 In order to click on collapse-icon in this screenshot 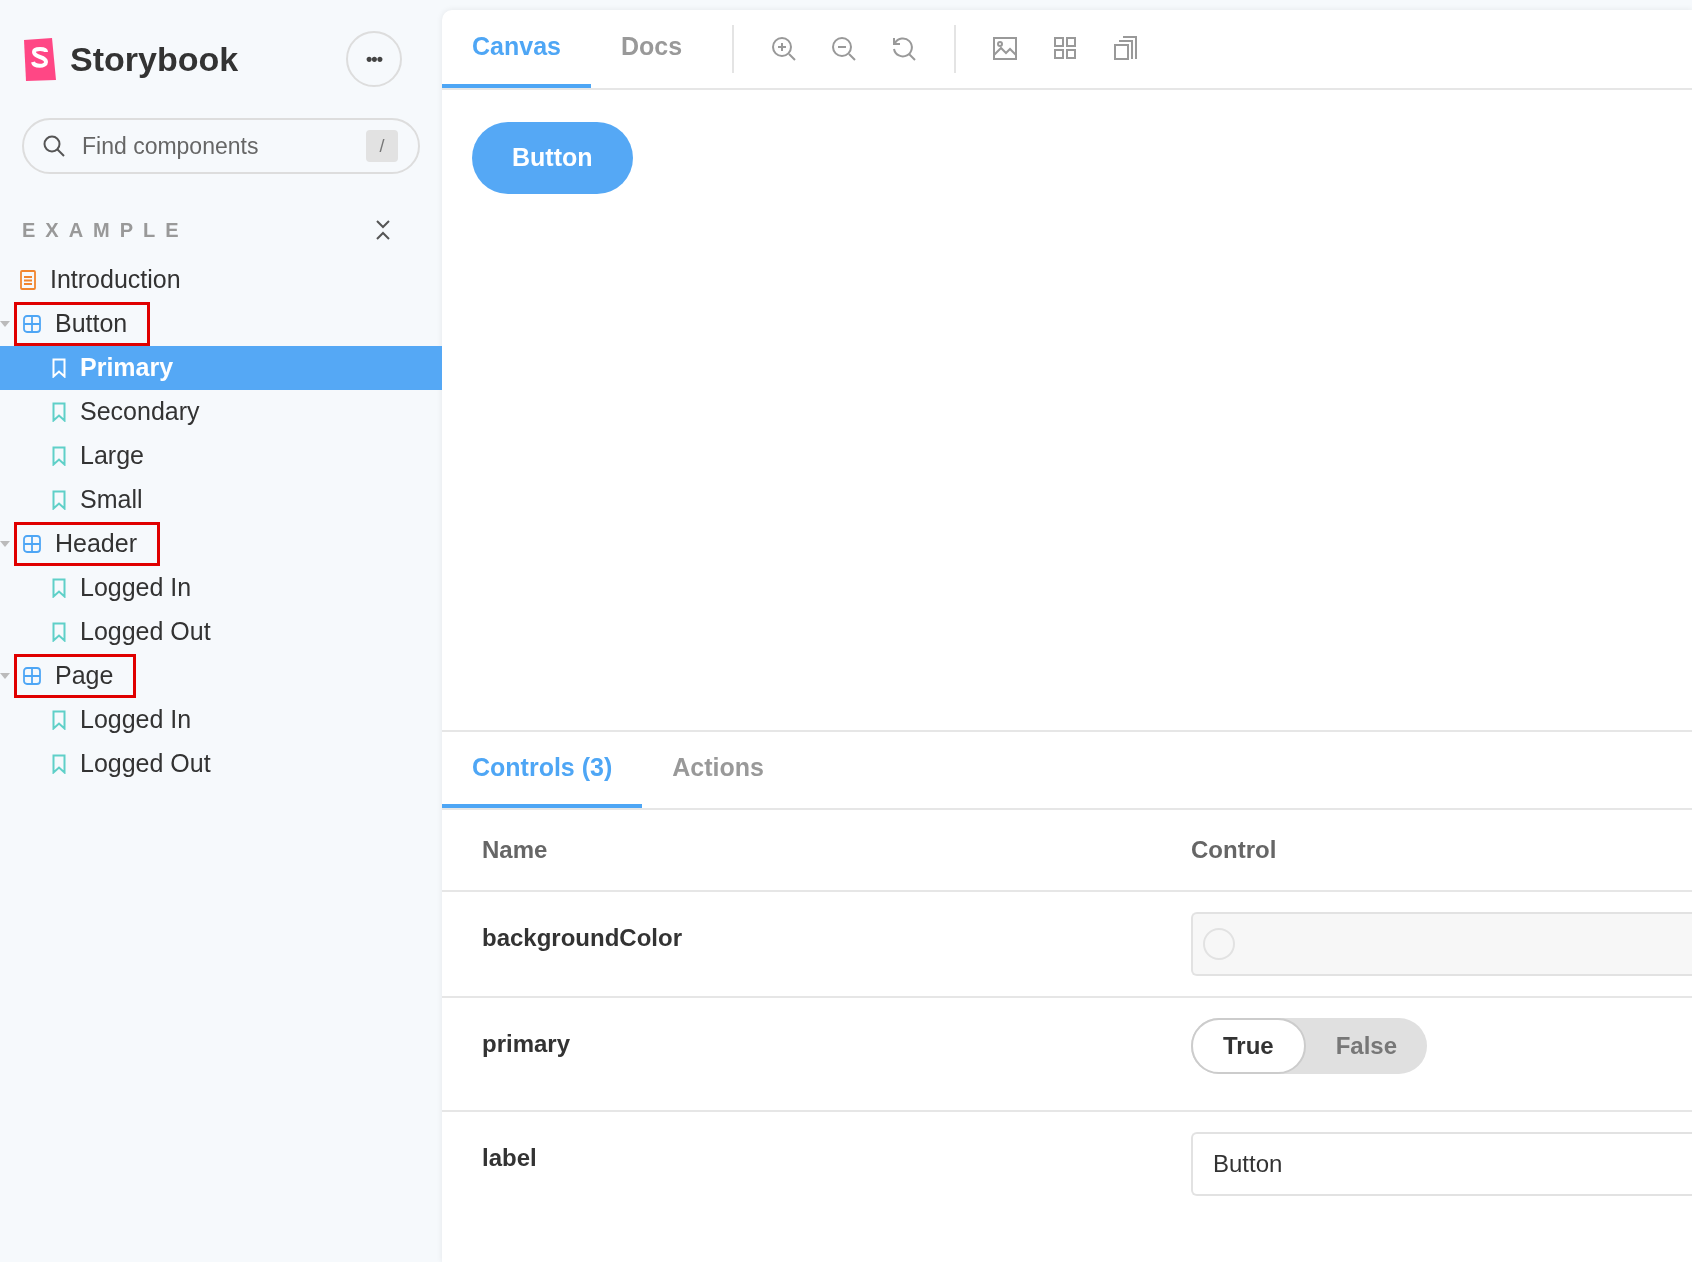, I will do `click(383, 230)`.